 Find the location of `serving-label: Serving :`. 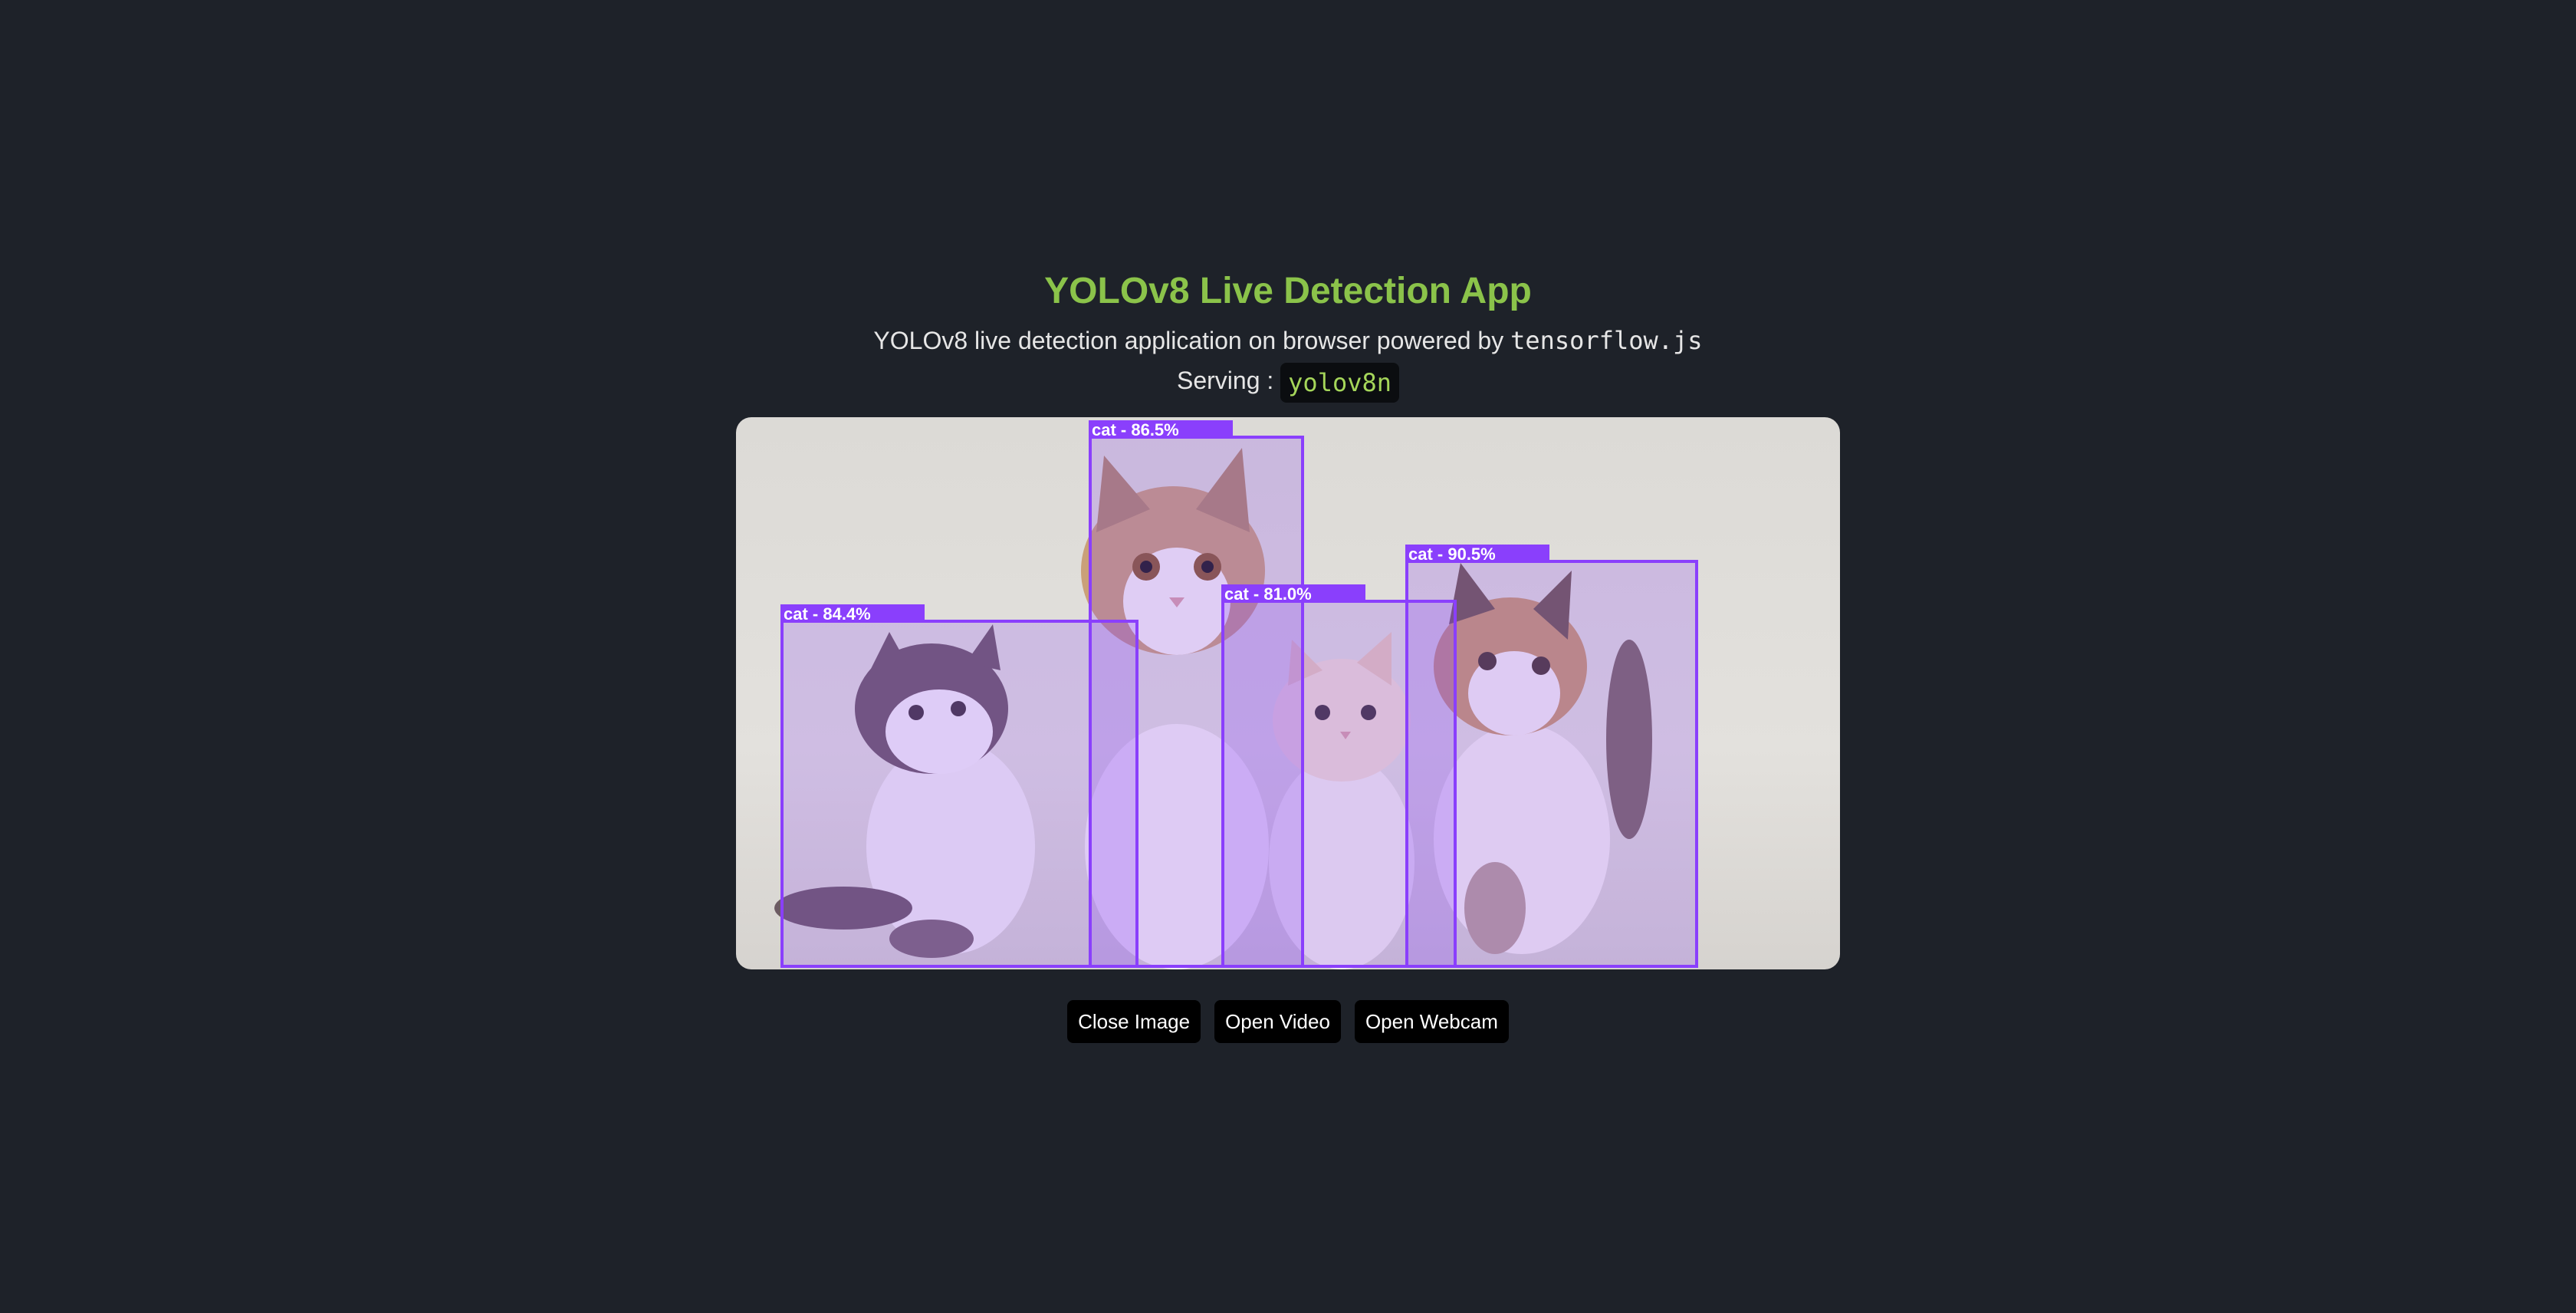

serving-label: Serving : is located at coordinates (1228, 380).